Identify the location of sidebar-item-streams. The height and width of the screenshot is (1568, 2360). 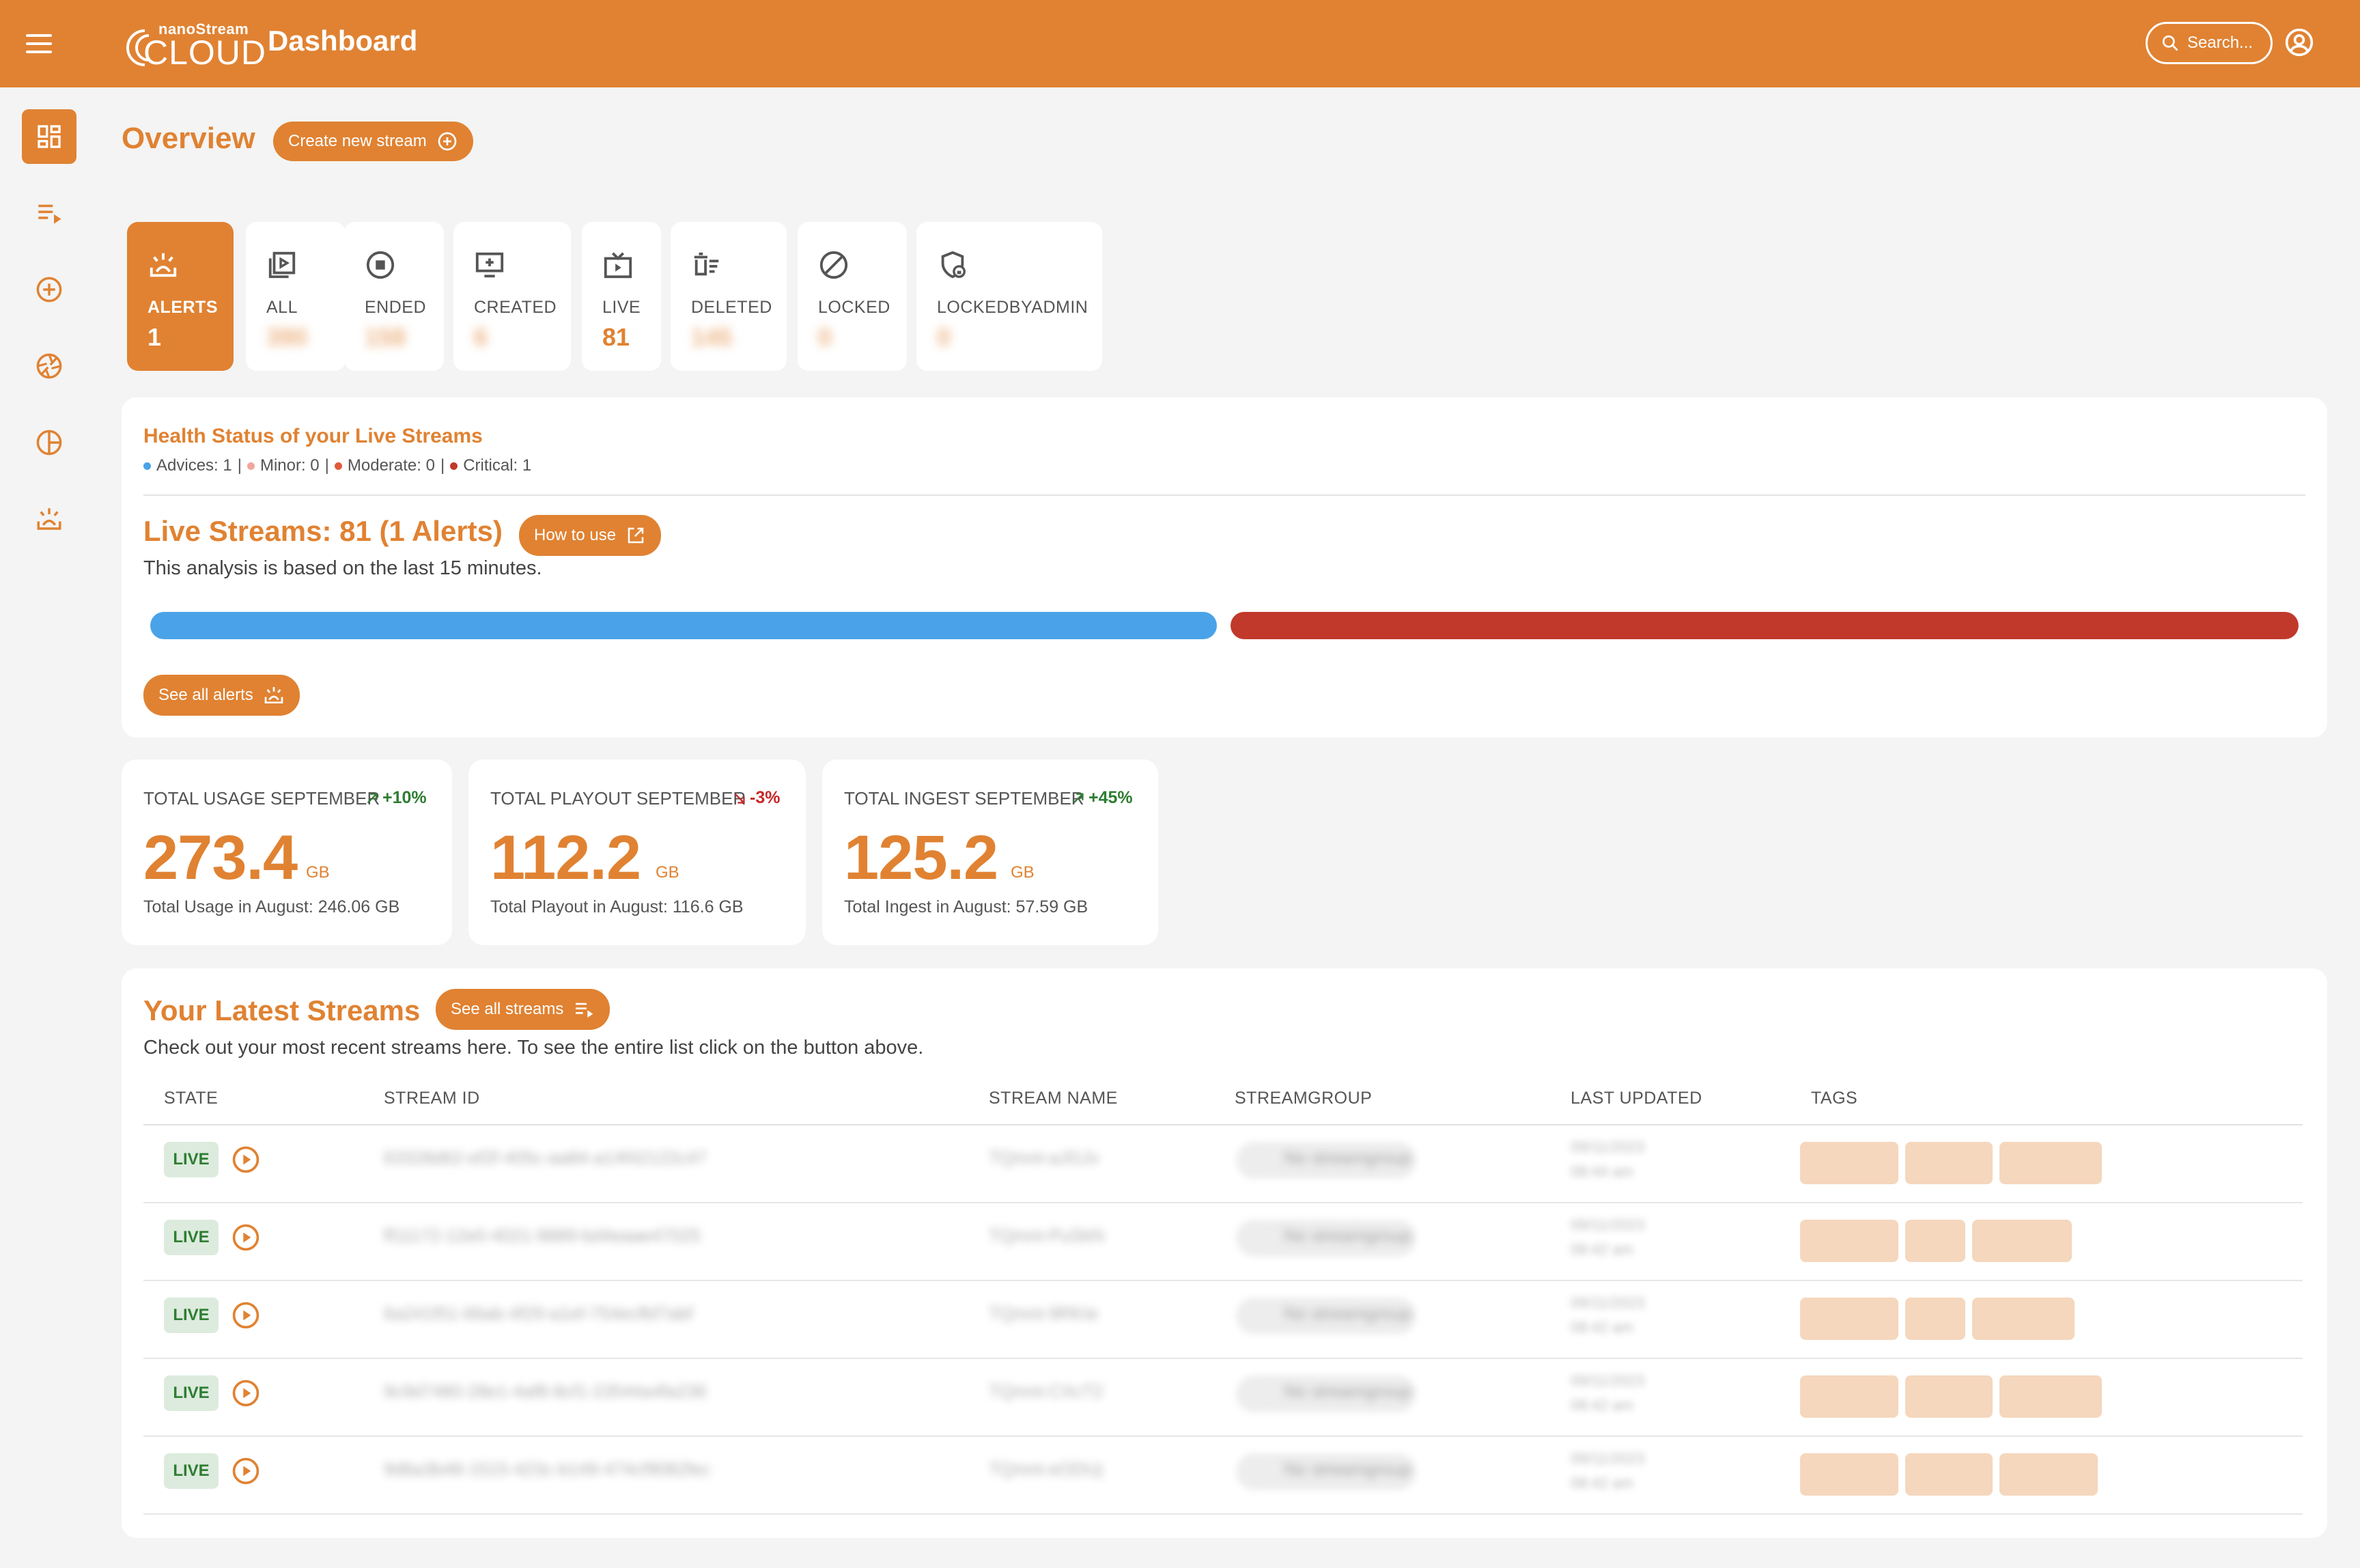
(49, 213).